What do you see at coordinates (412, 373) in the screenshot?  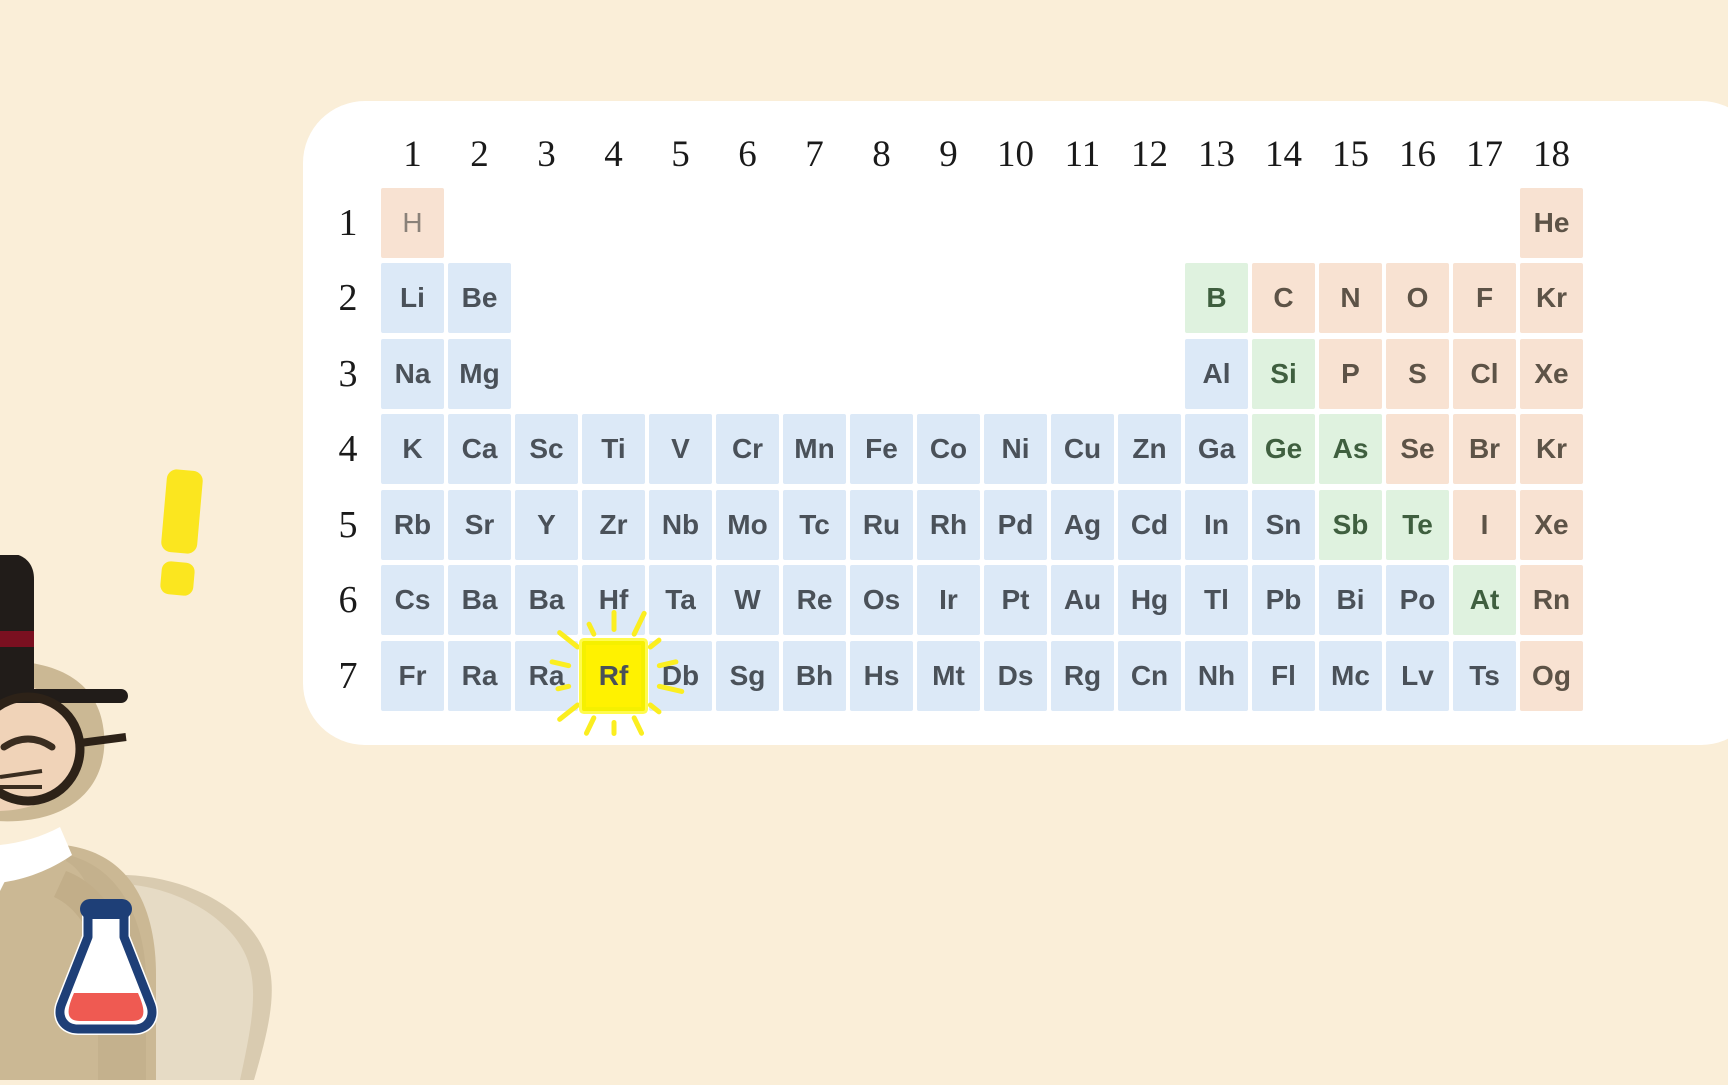 I see `element-cell-Na: Na` at bounding box center [412, 373].